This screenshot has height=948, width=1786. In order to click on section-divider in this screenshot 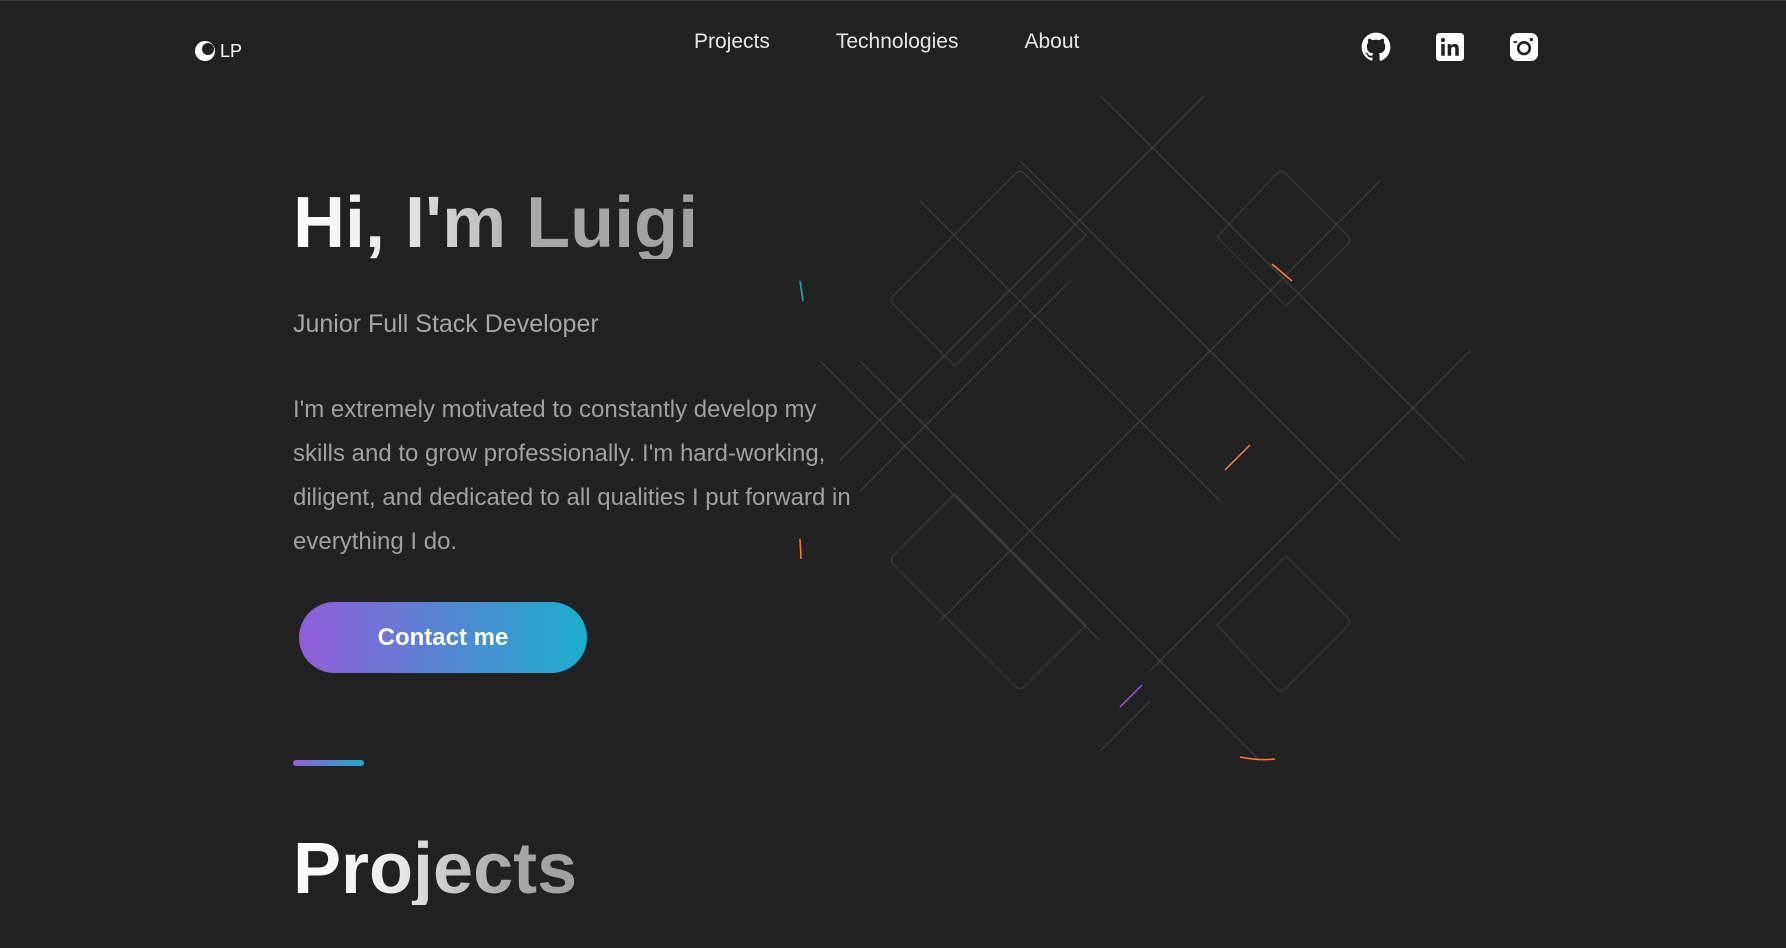, I will do `click(328, 763)`.